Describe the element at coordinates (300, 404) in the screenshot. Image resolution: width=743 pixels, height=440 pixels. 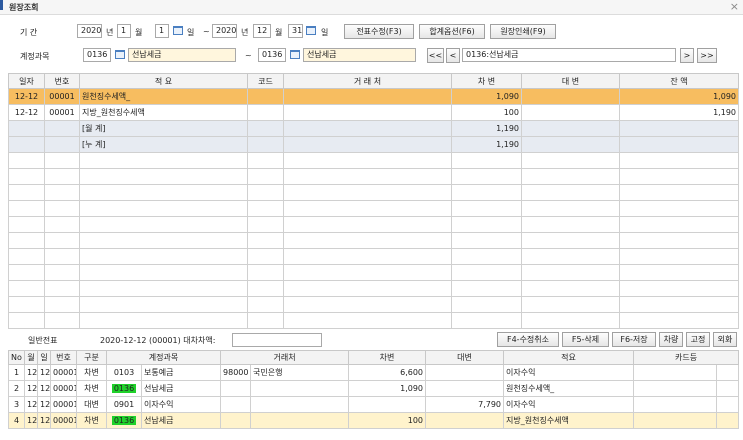
I see `voucher-partner-name-cell` at that location.